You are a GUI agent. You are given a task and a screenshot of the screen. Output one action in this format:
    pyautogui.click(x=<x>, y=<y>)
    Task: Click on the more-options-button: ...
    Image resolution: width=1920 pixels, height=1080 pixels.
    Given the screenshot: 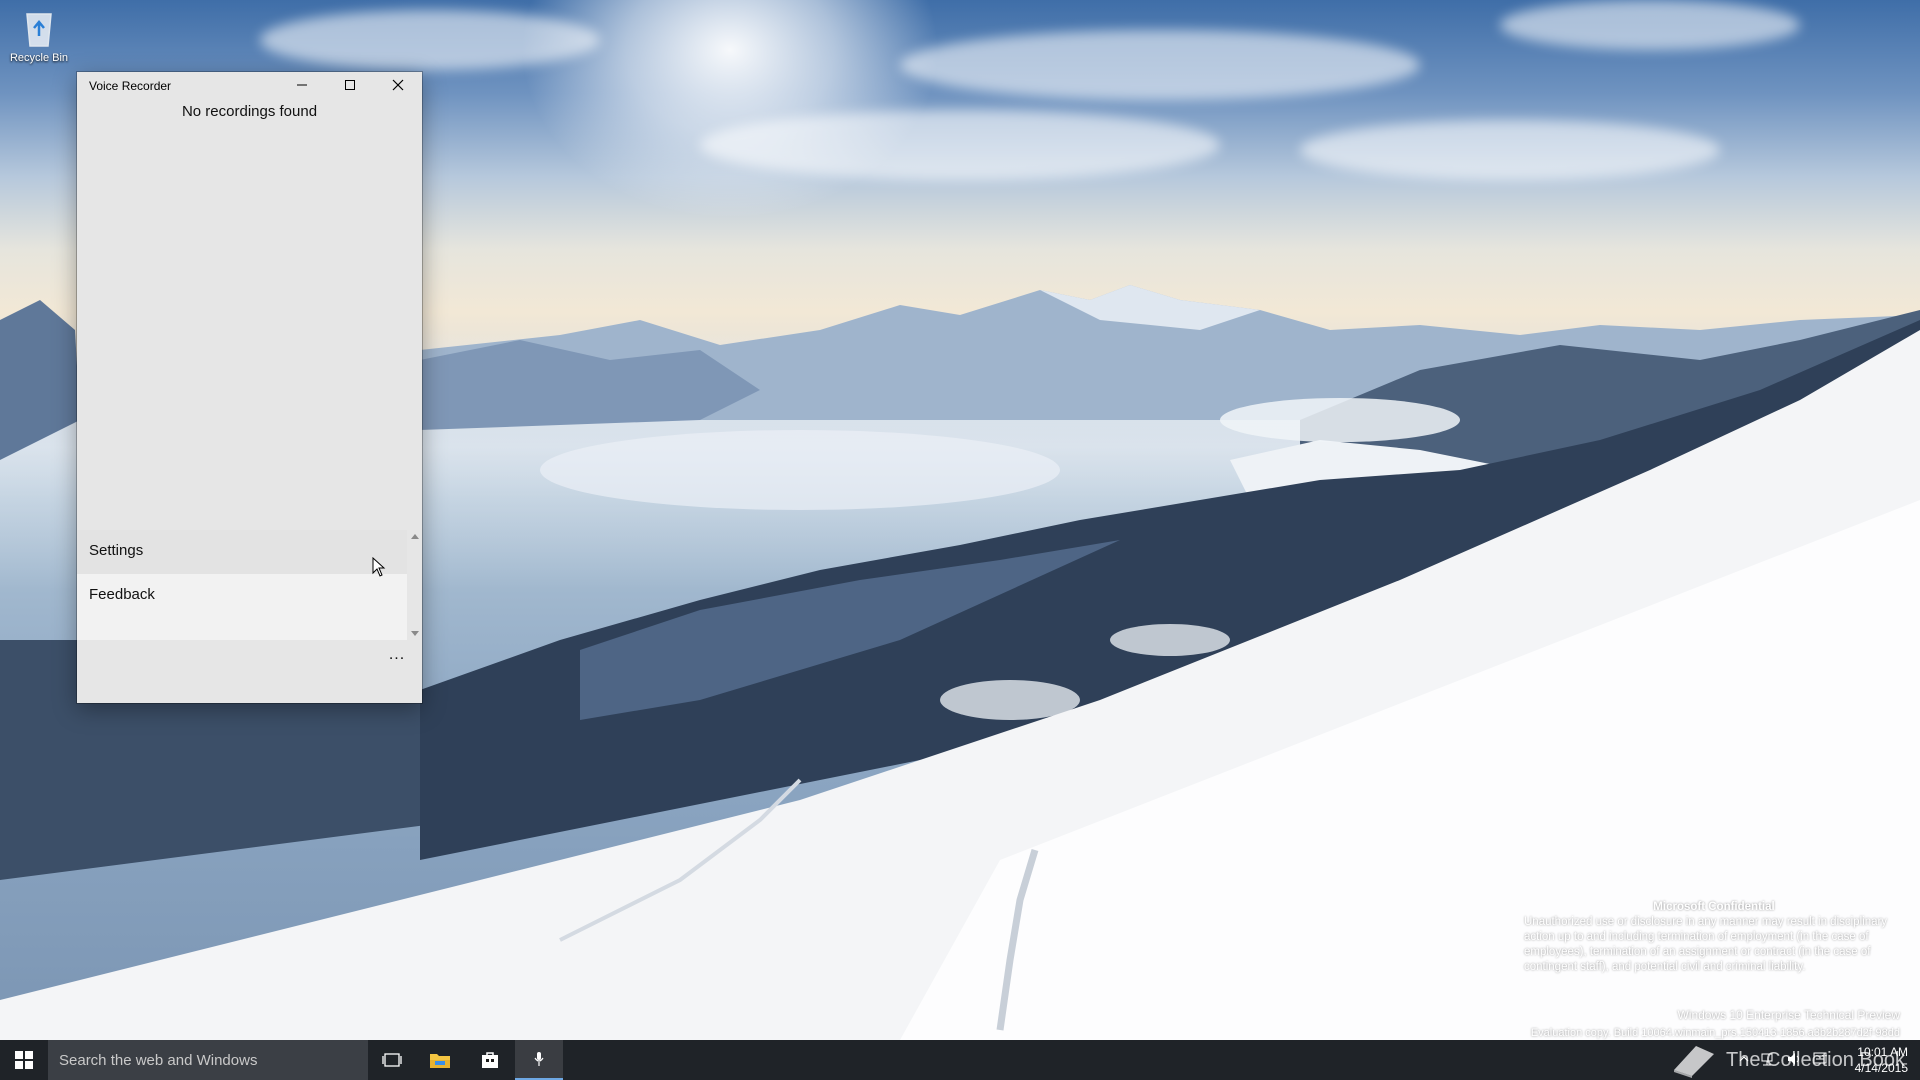 What is the action you would take?
    pyautogui.click(x=397, y=659)
    